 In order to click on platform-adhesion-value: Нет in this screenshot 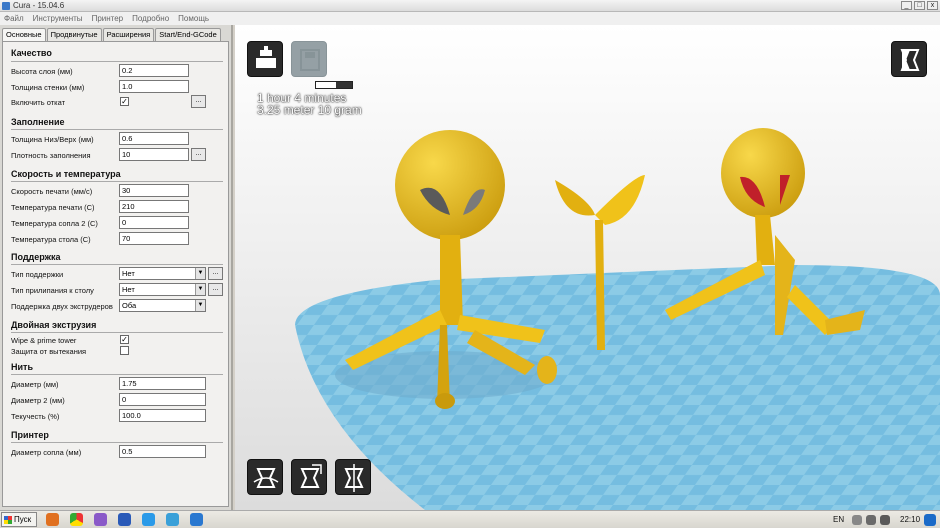, I will do `click(128, 289)`.